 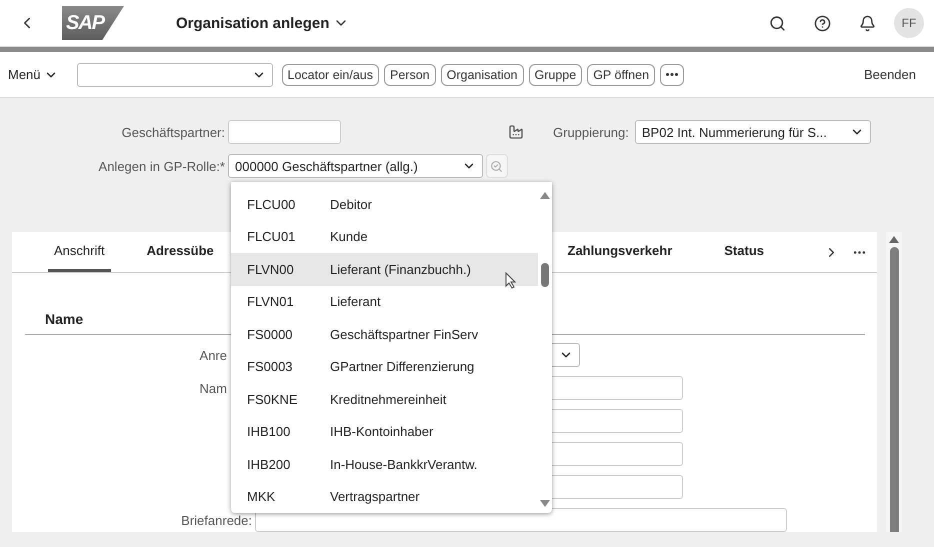 What do you see at coordinates (909, 23) in the screenshot?
I see `avatar: FF` at bounding box center [909, 23].